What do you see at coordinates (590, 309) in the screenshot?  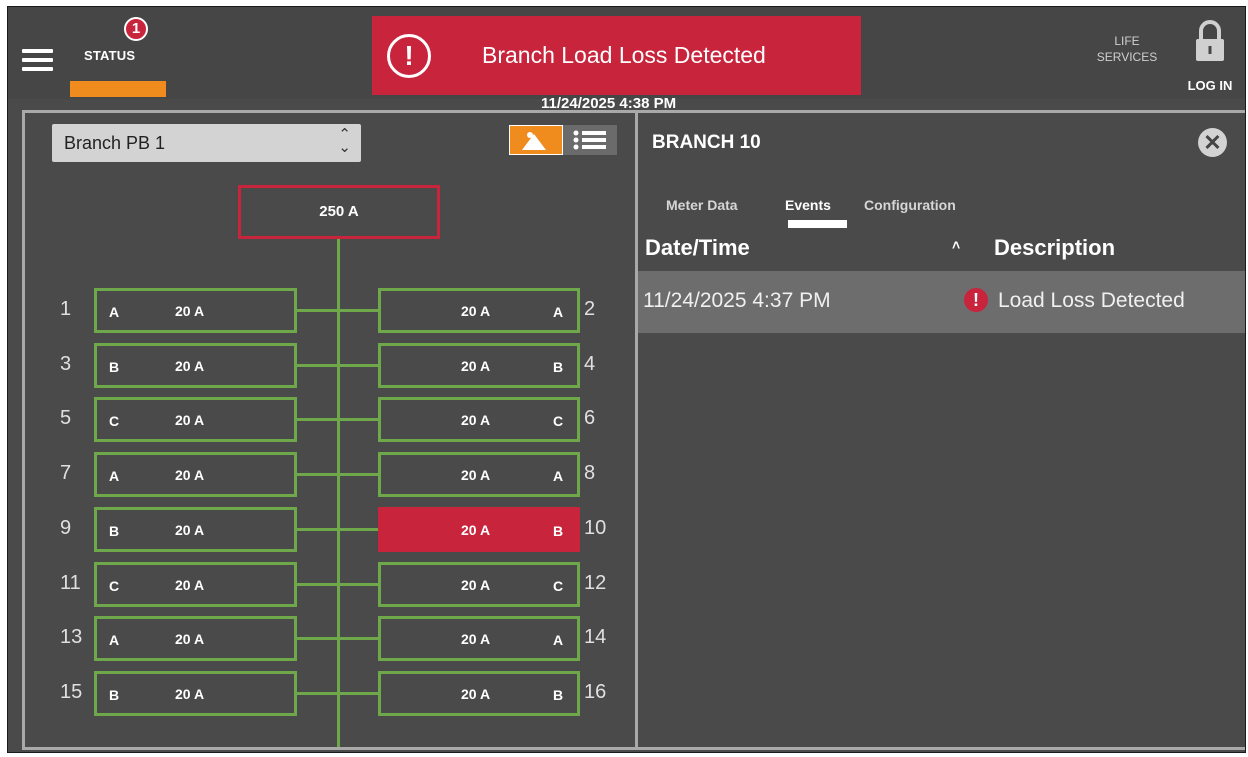 I see `breaker-position-number: 2` at bounding box center [590, 309].